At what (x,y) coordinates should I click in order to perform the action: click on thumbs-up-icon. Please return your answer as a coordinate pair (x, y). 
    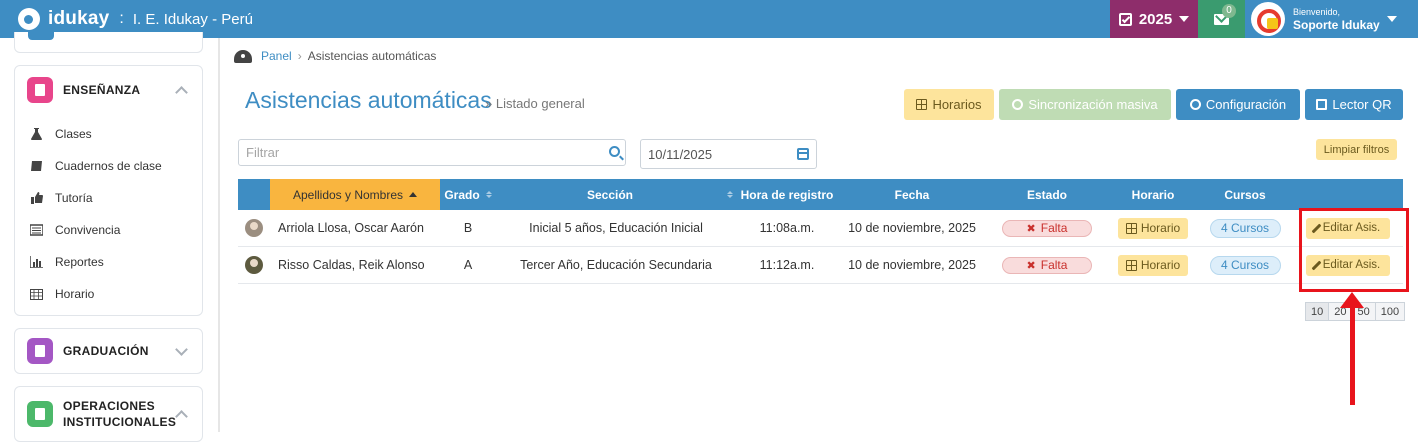
    Looking at the image, I should click on (37, 198).